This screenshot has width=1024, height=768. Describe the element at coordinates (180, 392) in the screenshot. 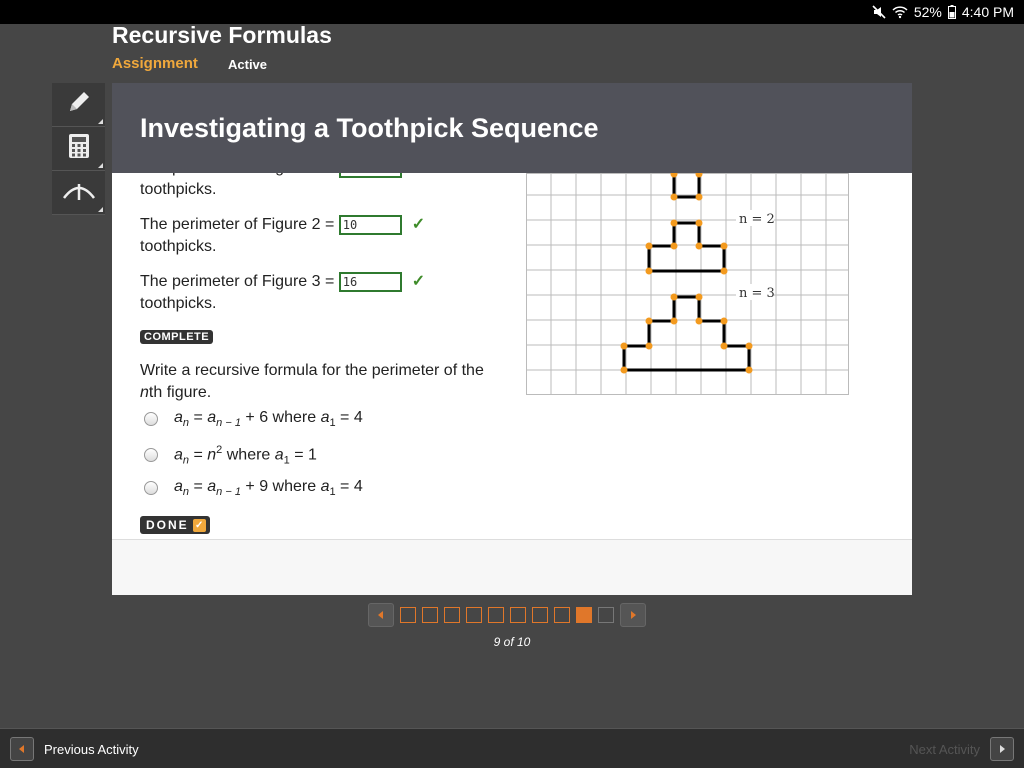

I see `prompt-text-end: th figure.` at that location.